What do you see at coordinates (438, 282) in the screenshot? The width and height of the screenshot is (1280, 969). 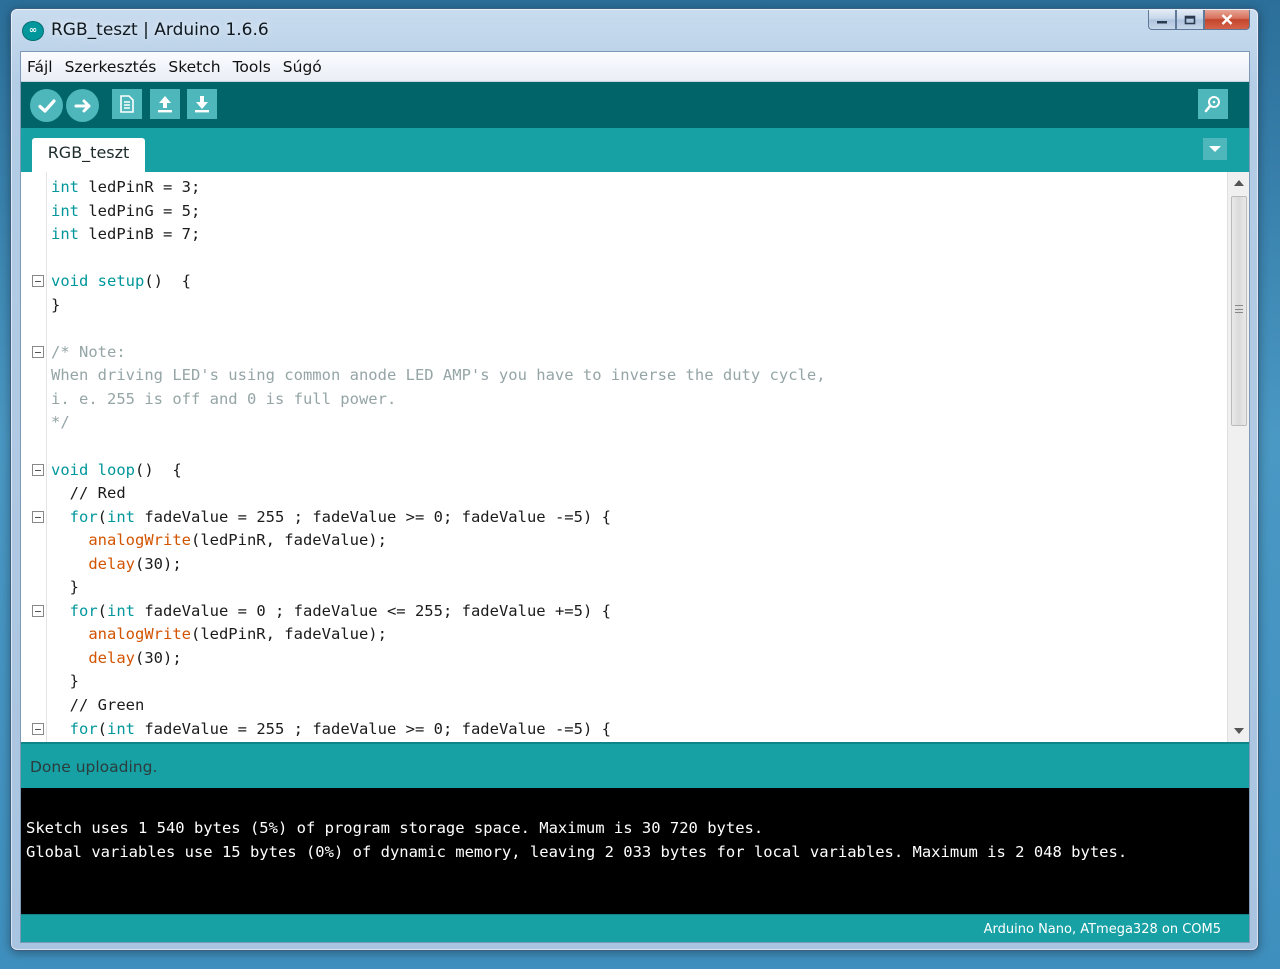 I see `code-line: void setup() {` at bounding box center [438, 282].